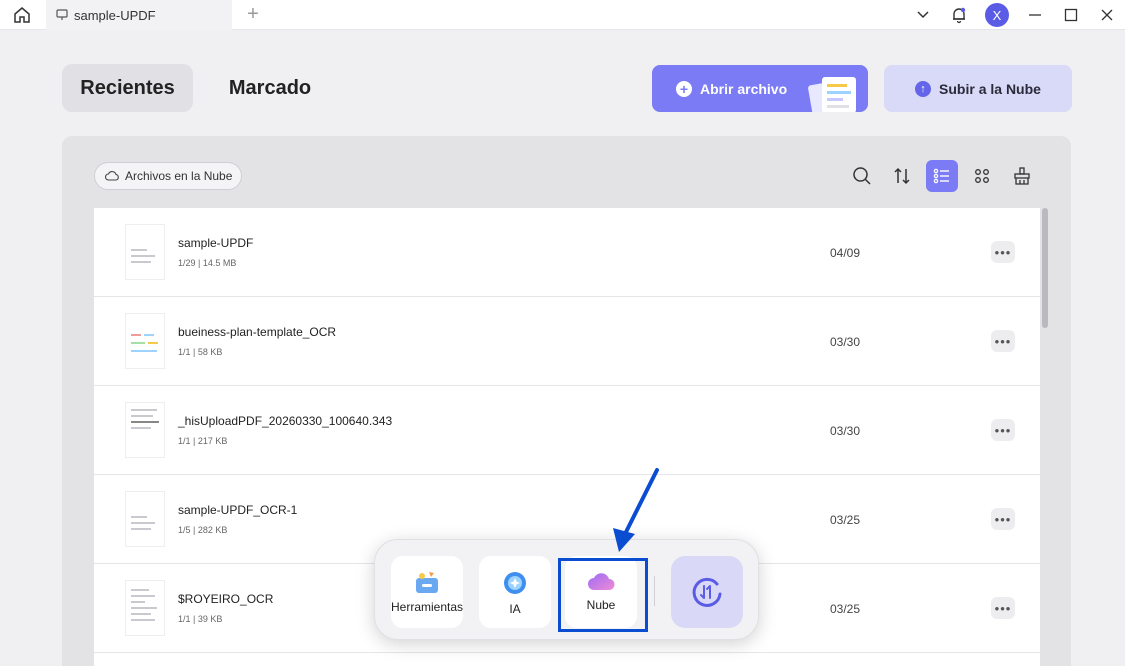  What do you see at coordinates (216, 243) in the screenshot?
I see `file-name: sample-UPDF` at bounding box center [216, 243].